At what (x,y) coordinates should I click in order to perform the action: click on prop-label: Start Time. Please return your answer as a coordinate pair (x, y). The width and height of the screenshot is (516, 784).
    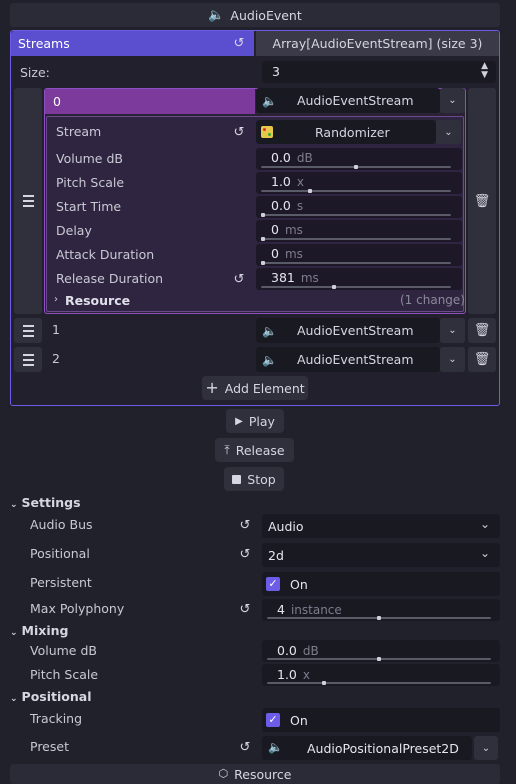
    Looking at the image, I should click on (89, 206).